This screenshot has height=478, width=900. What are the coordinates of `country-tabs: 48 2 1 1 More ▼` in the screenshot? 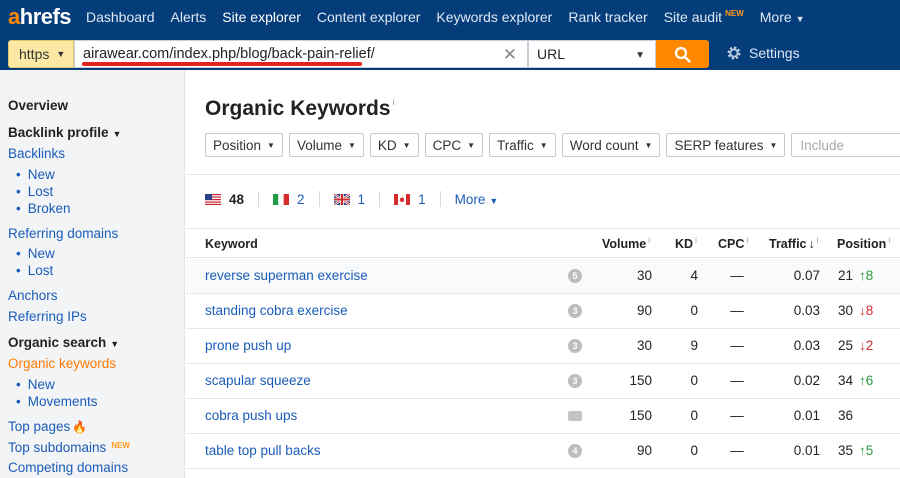 It's located at (351, 199).